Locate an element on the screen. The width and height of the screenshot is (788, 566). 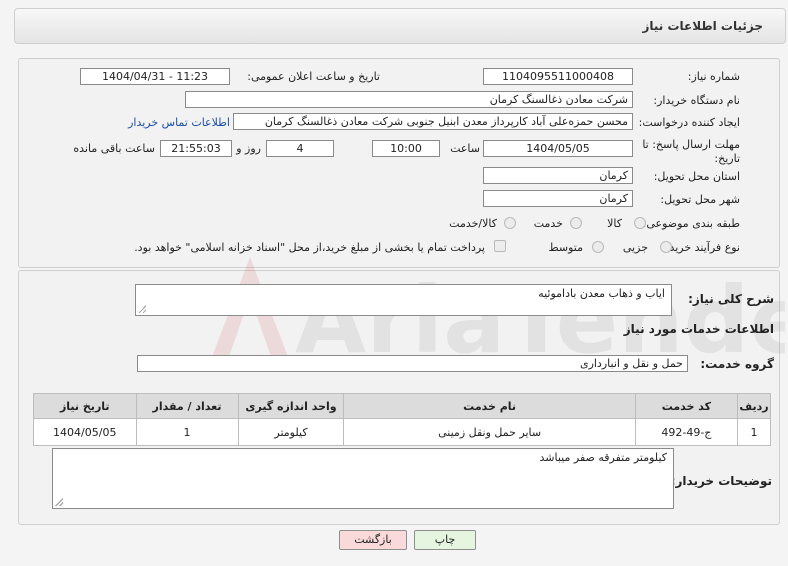
province-label: استان محل تحویل: is located at coordinates (696, 176).